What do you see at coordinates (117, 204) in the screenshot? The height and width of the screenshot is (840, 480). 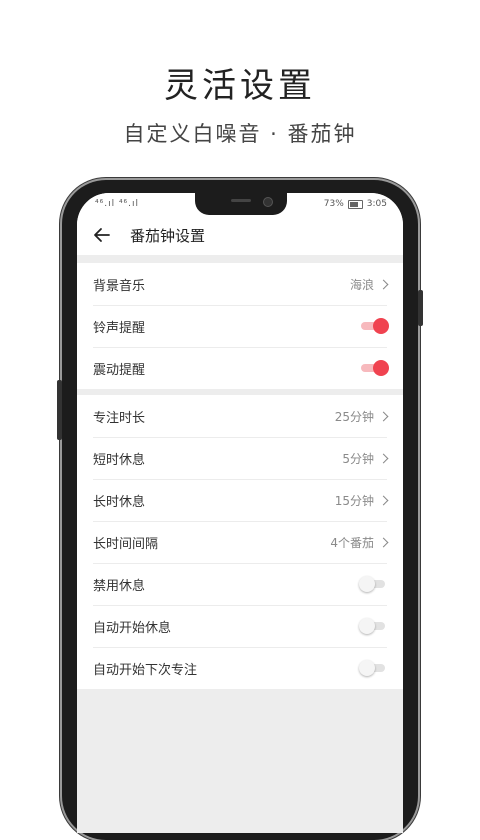 I see `signal-indicator: ⁴⁶.ıl ⁴⁶.ıl` at bounding box center [117, 204].